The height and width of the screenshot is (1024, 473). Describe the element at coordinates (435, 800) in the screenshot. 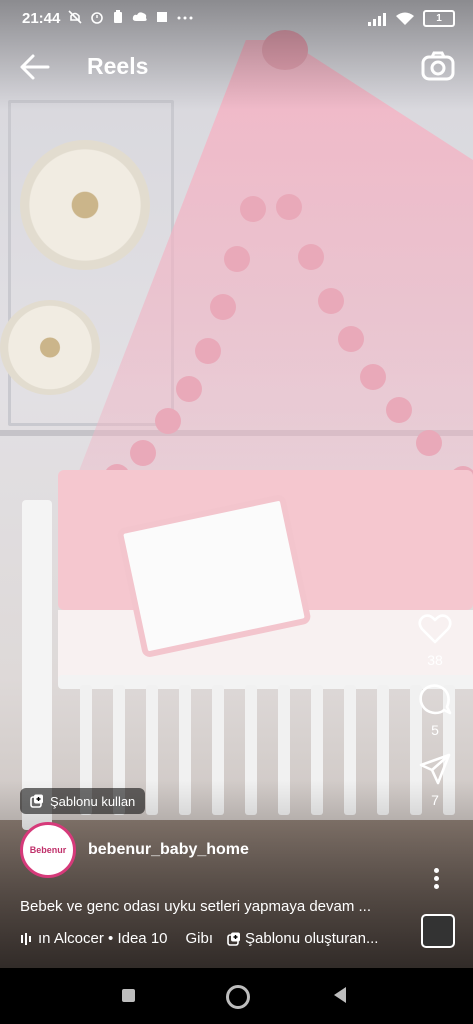

I see `share-count: 7` at that location.